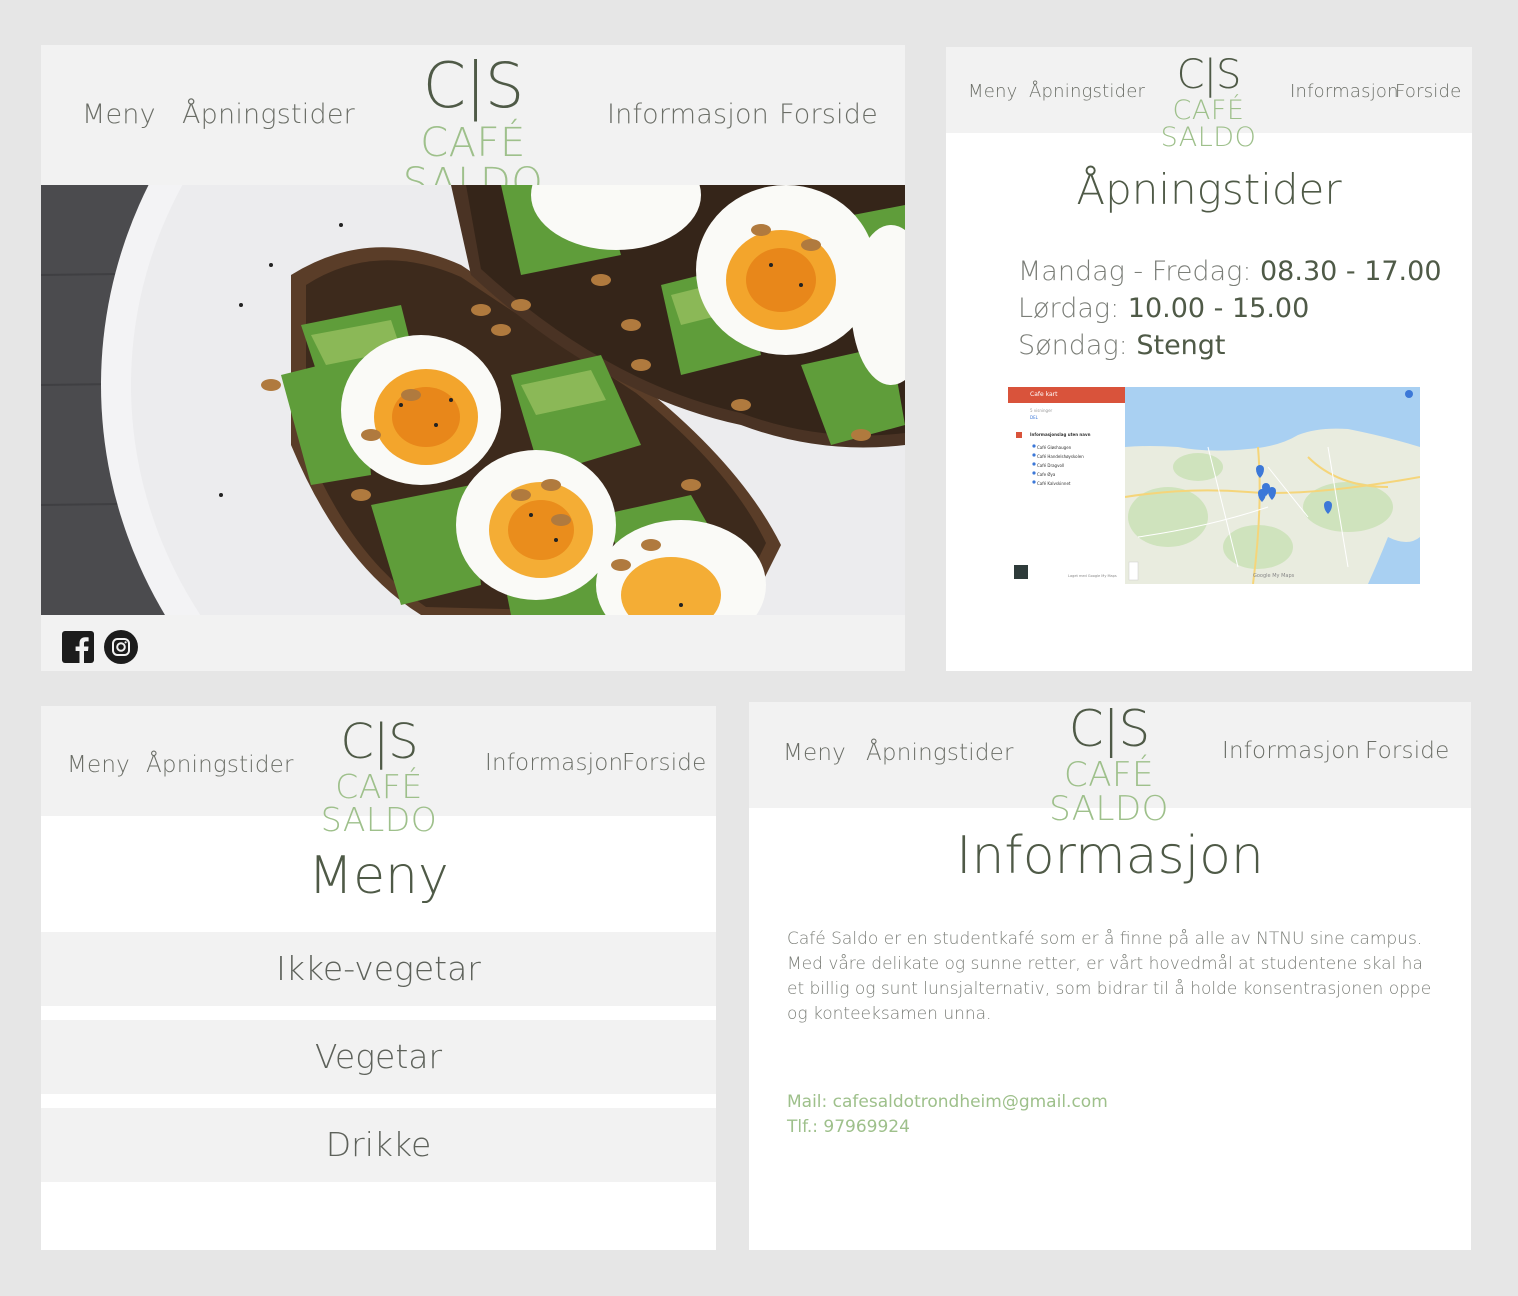 Image resolution: width=1518 pixels, height=1296 pixels. Describe the element at coordinates (1044, 394) in the screenshot. I see `map-panel-title: Cafe kart` at that location.